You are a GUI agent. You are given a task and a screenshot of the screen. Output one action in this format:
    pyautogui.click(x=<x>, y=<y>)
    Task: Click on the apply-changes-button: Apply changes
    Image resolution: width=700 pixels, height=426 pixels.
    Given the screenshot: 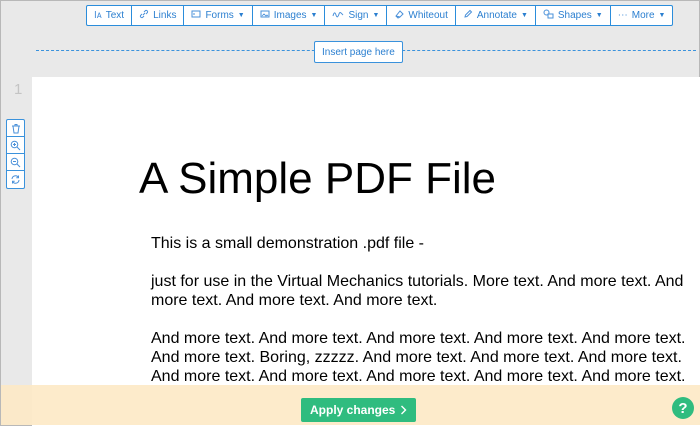 What is the action you would take?
    pyautogui.click(x=359, y=410)
    